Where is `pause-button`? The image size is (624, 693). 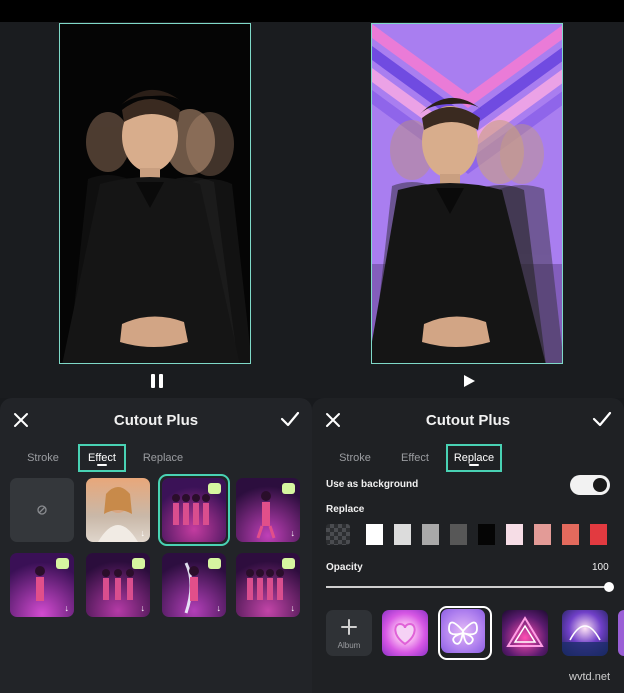
pause-button is located at coordinates (159, 382).